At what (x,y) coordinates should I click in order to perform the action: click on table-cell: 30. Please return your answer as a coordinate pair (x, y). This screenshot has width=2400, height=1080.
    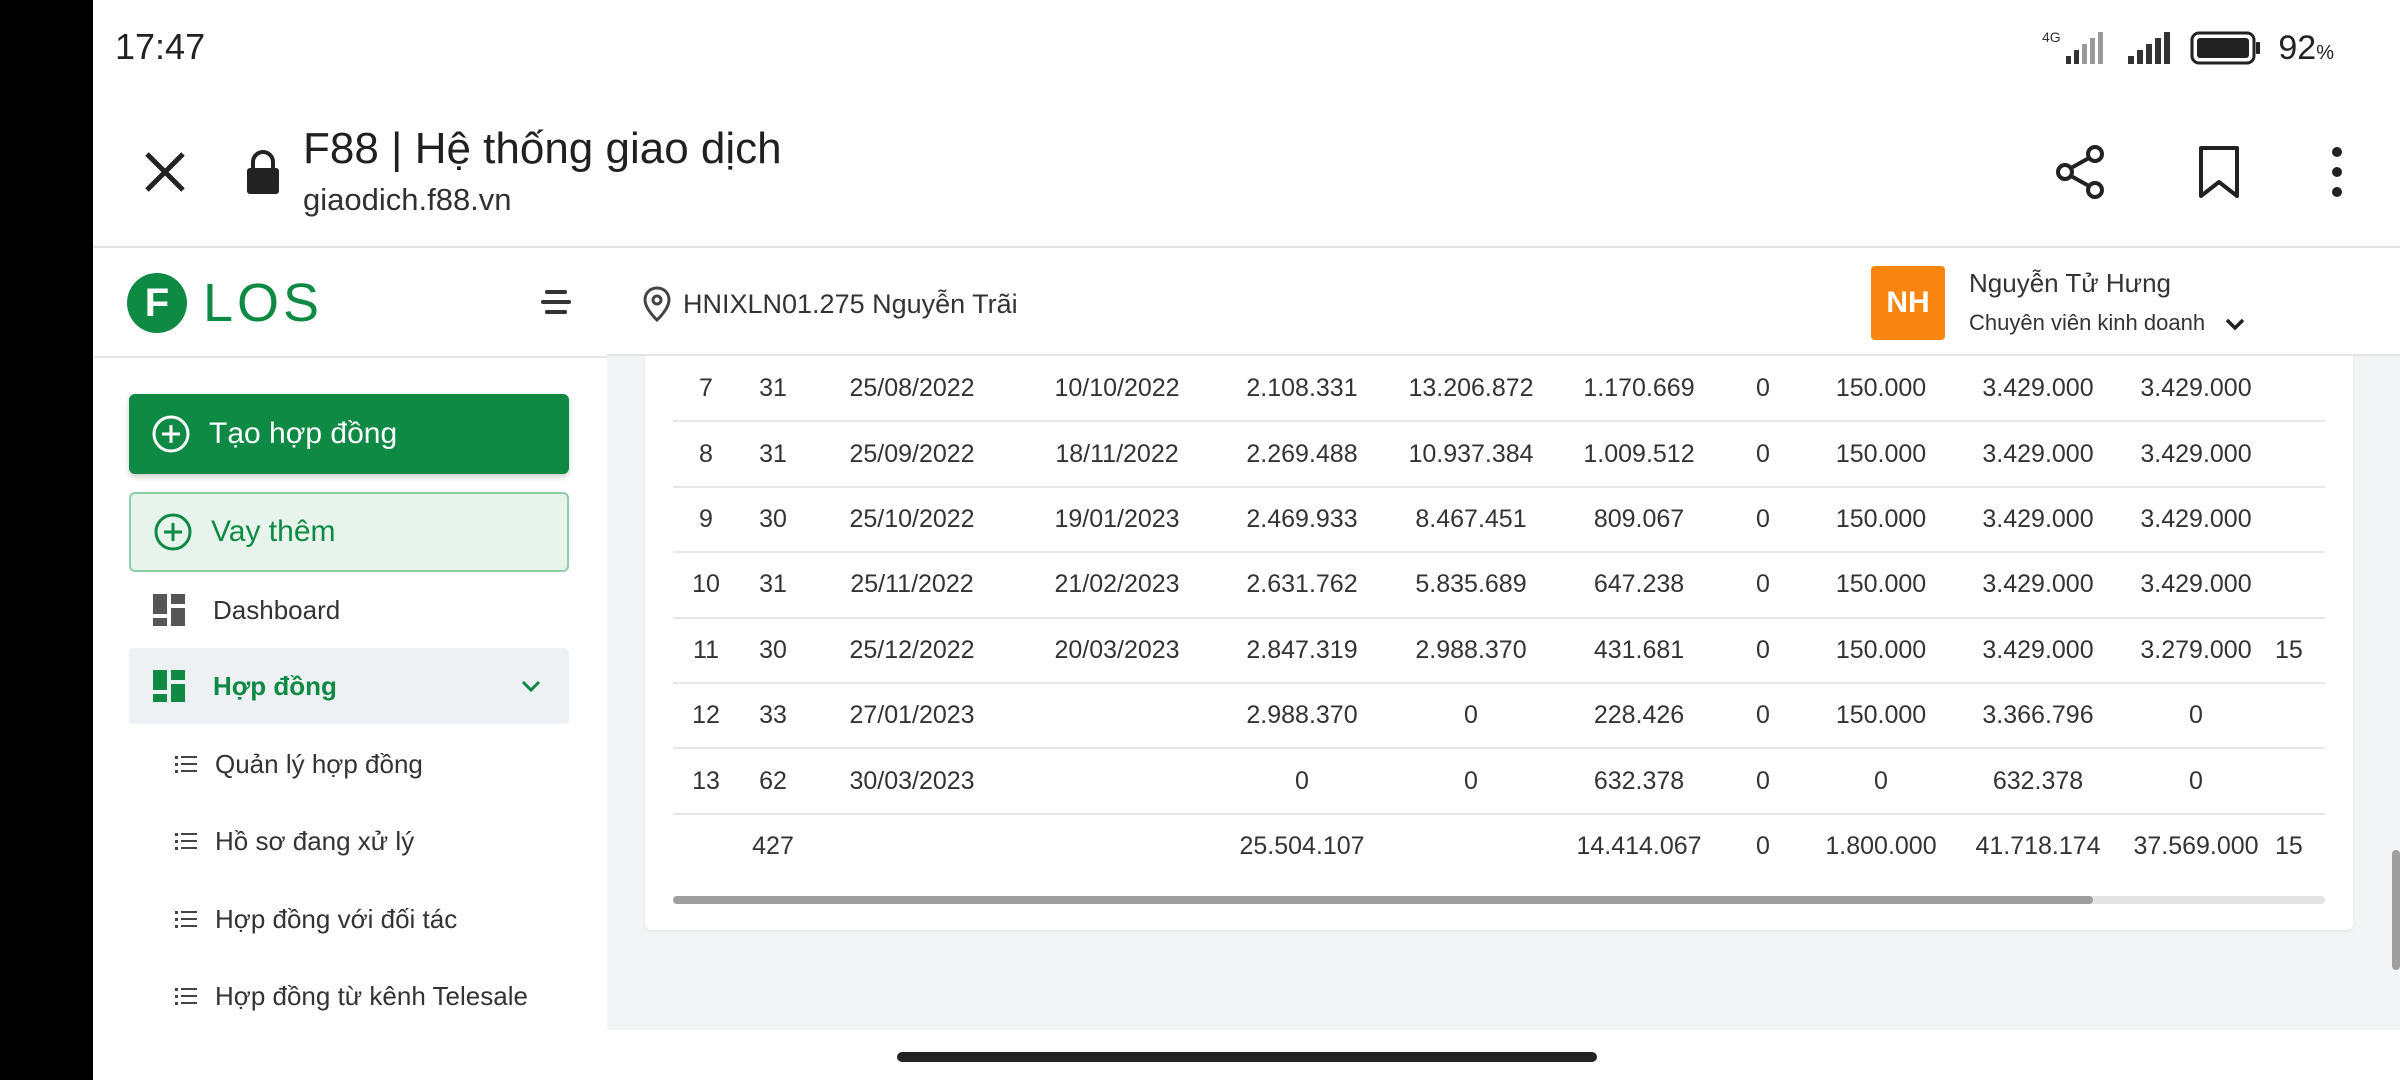
    Looking at the image, I should click on (773, 649).